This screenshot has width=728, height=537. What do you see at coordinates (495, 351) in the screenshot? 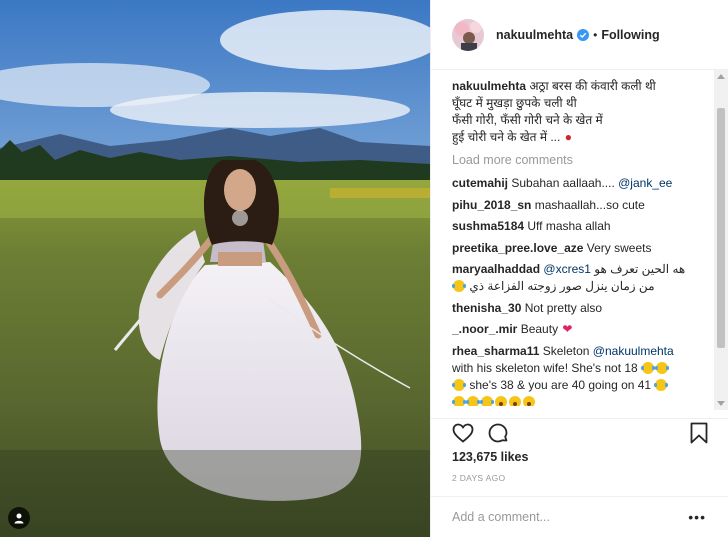
I see `comment-username: rhea_sharma11` at bounding box center [495, 351].